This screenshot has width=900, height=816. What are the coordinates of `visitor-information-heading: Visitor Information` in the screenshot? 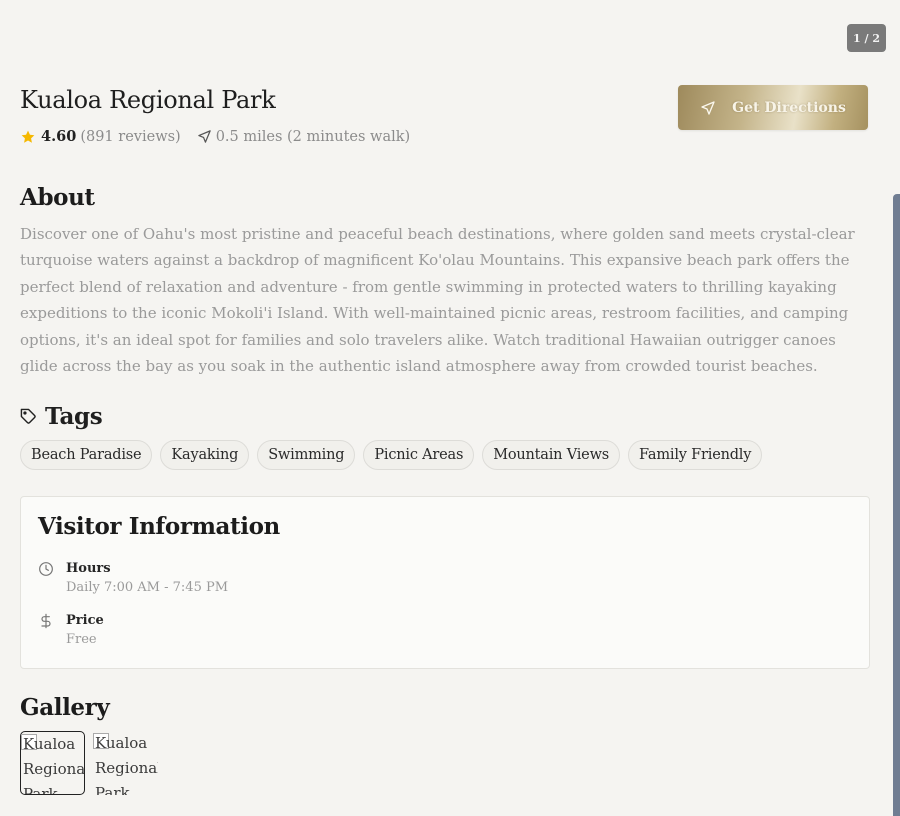 It's located at (159, 526).